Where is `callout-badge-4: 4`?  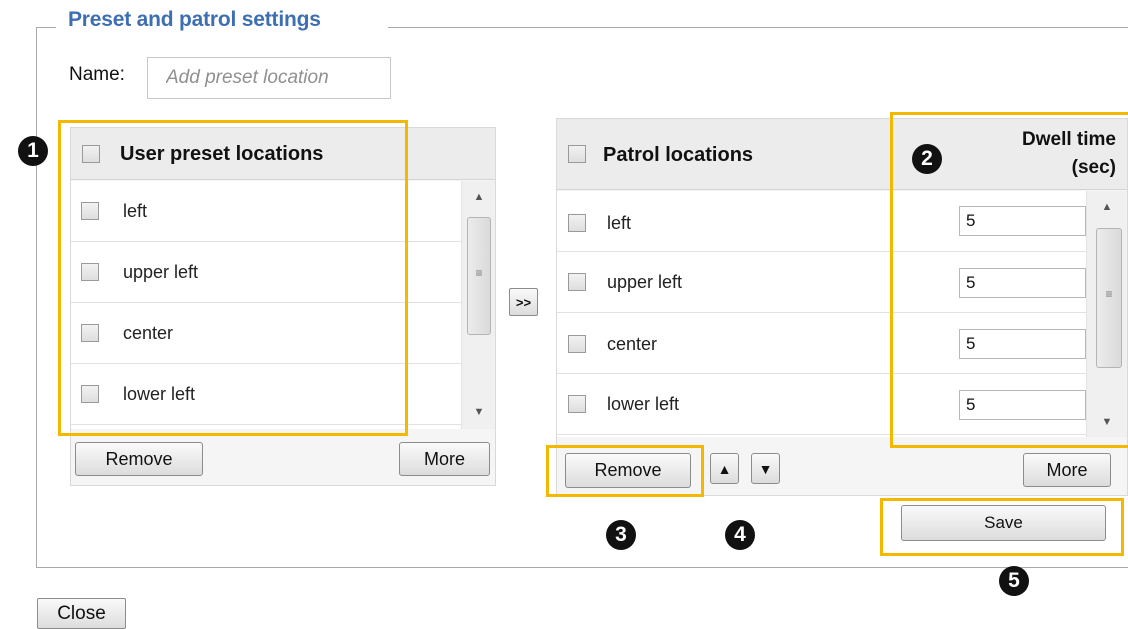
callout-badge-4: 4 is located at coordinates (740, 535).